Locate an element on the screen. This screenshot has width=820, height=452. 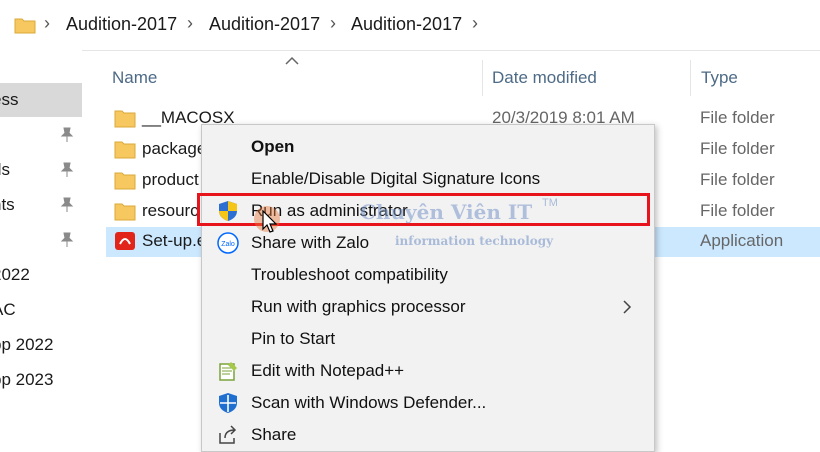
zalo-icon: Zalo is located at coordinates (228, 243).